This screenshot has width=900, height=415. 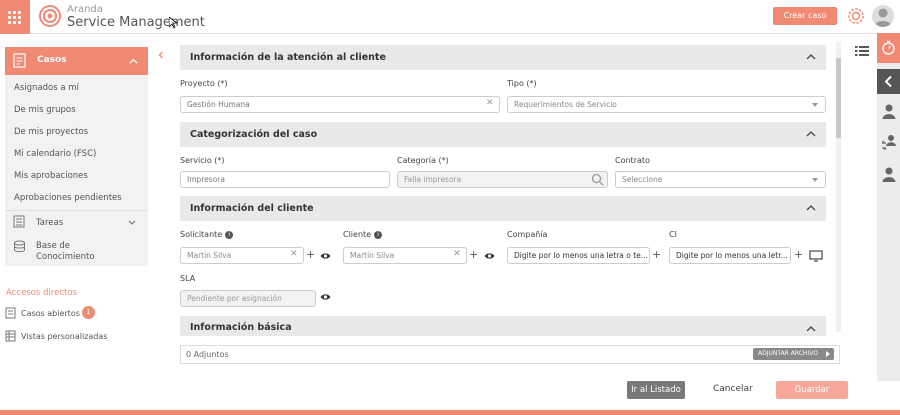 What do you see at coordinates (788, 353) in the screenshot?
I see `attach-file-label: ADJUNTAR ARCHIVO` at bounding box center [788, 353].